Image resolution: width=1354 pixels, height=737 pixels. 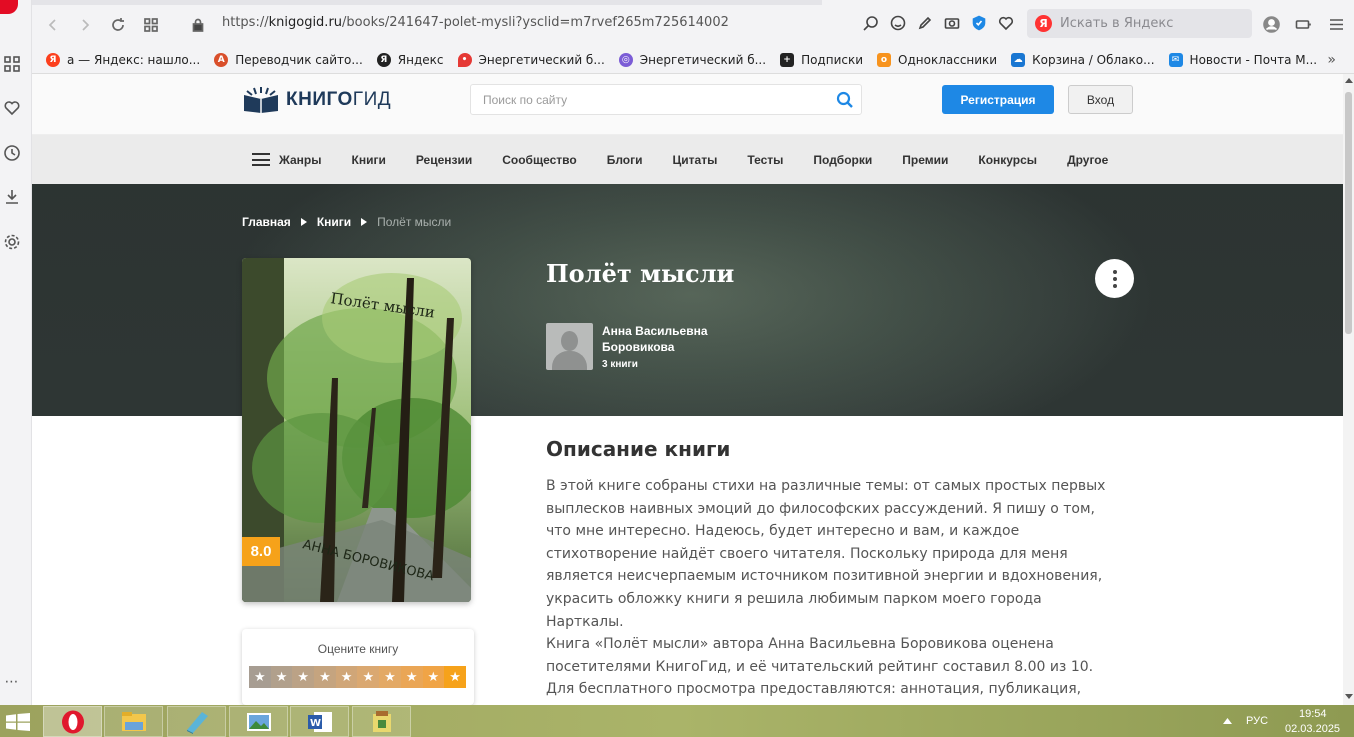 What do you see at coordinates (821, 59) in the screenshot?
I see `bookmark-item: + Подписки` at bounding box center [821, 59].